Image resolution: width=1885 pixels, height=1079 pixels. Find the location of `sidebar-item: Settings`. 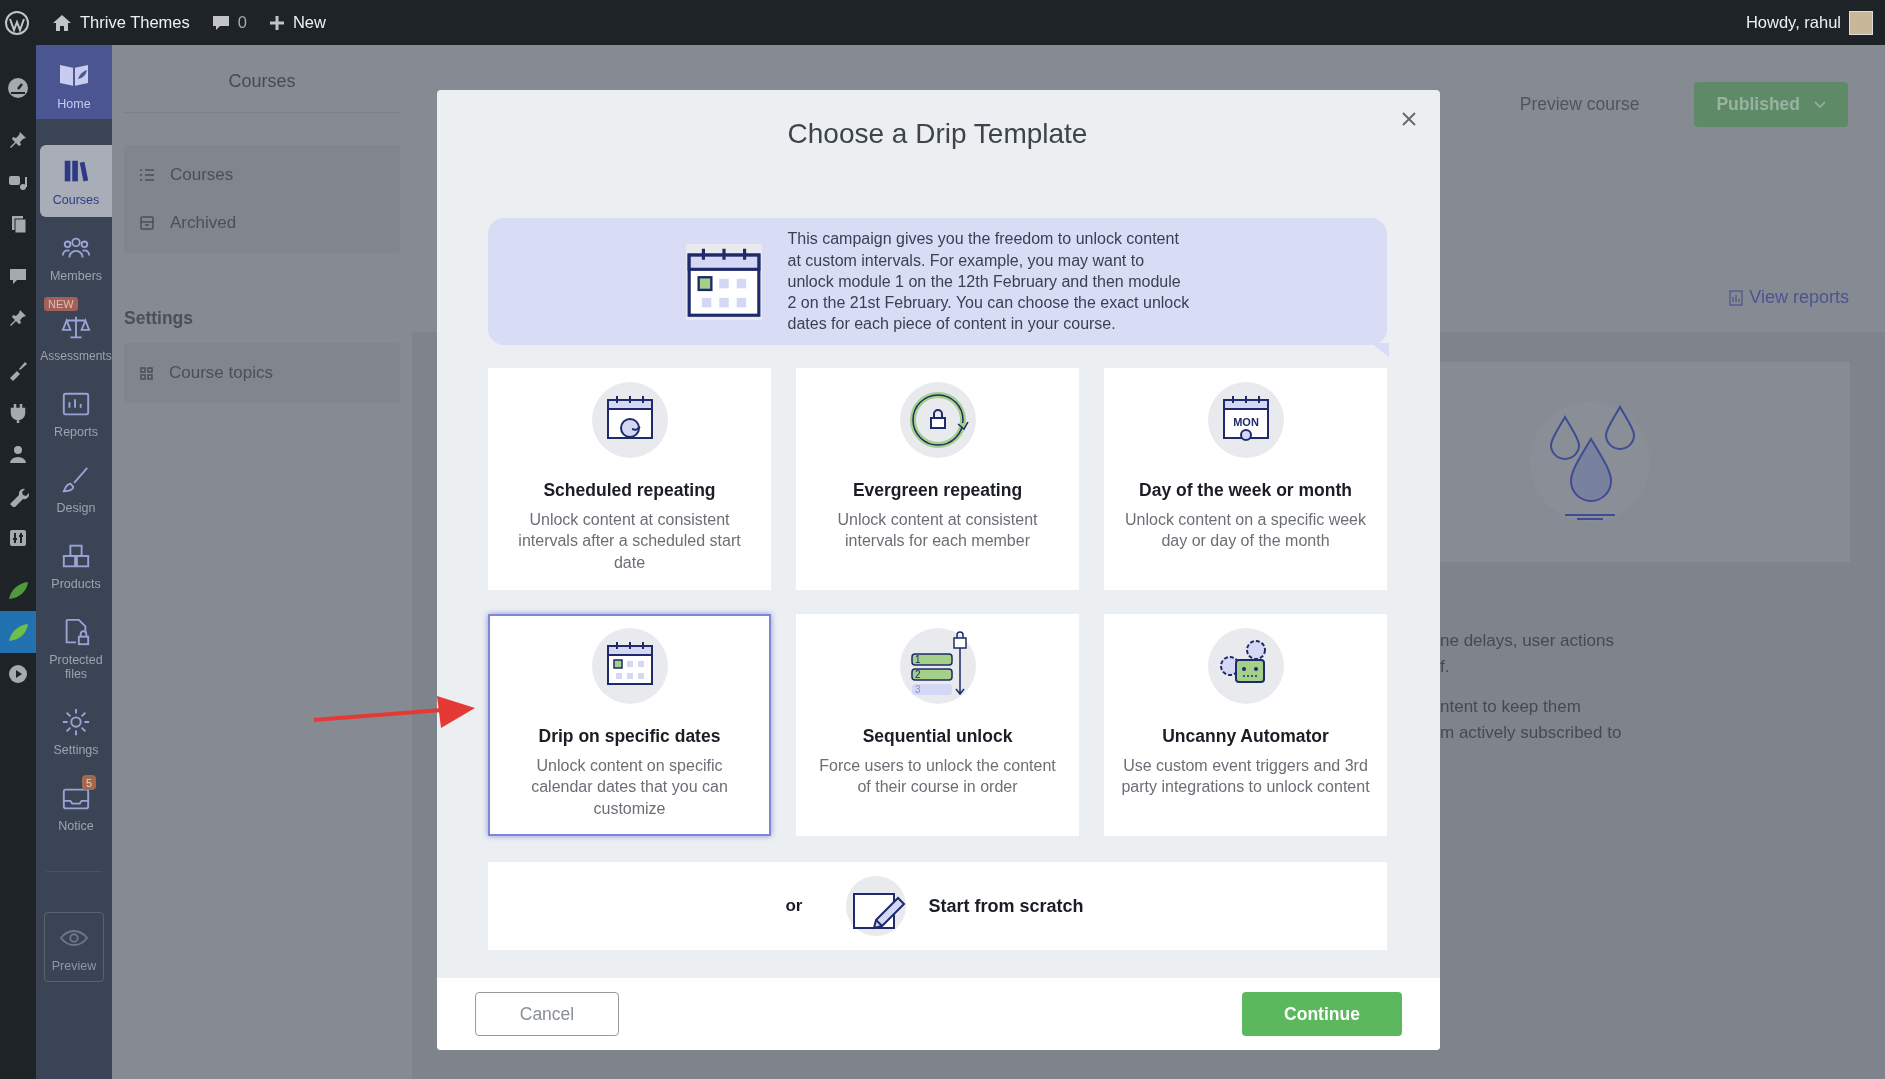

sidebar-item: Settings is located at coordinates (76, 731).